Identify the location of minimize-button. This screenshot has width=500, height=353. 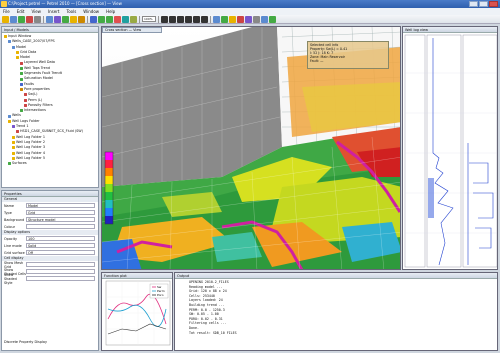
(473, 4).